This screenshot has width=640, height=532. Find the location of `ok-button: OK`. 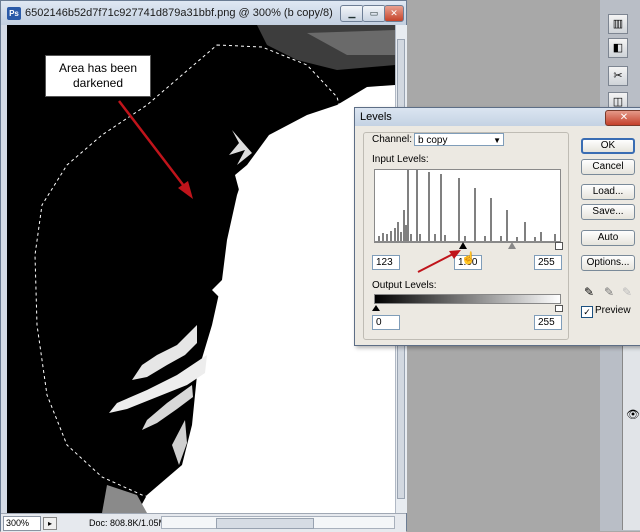

ok-button: OK is located at coordinates (608, 146).